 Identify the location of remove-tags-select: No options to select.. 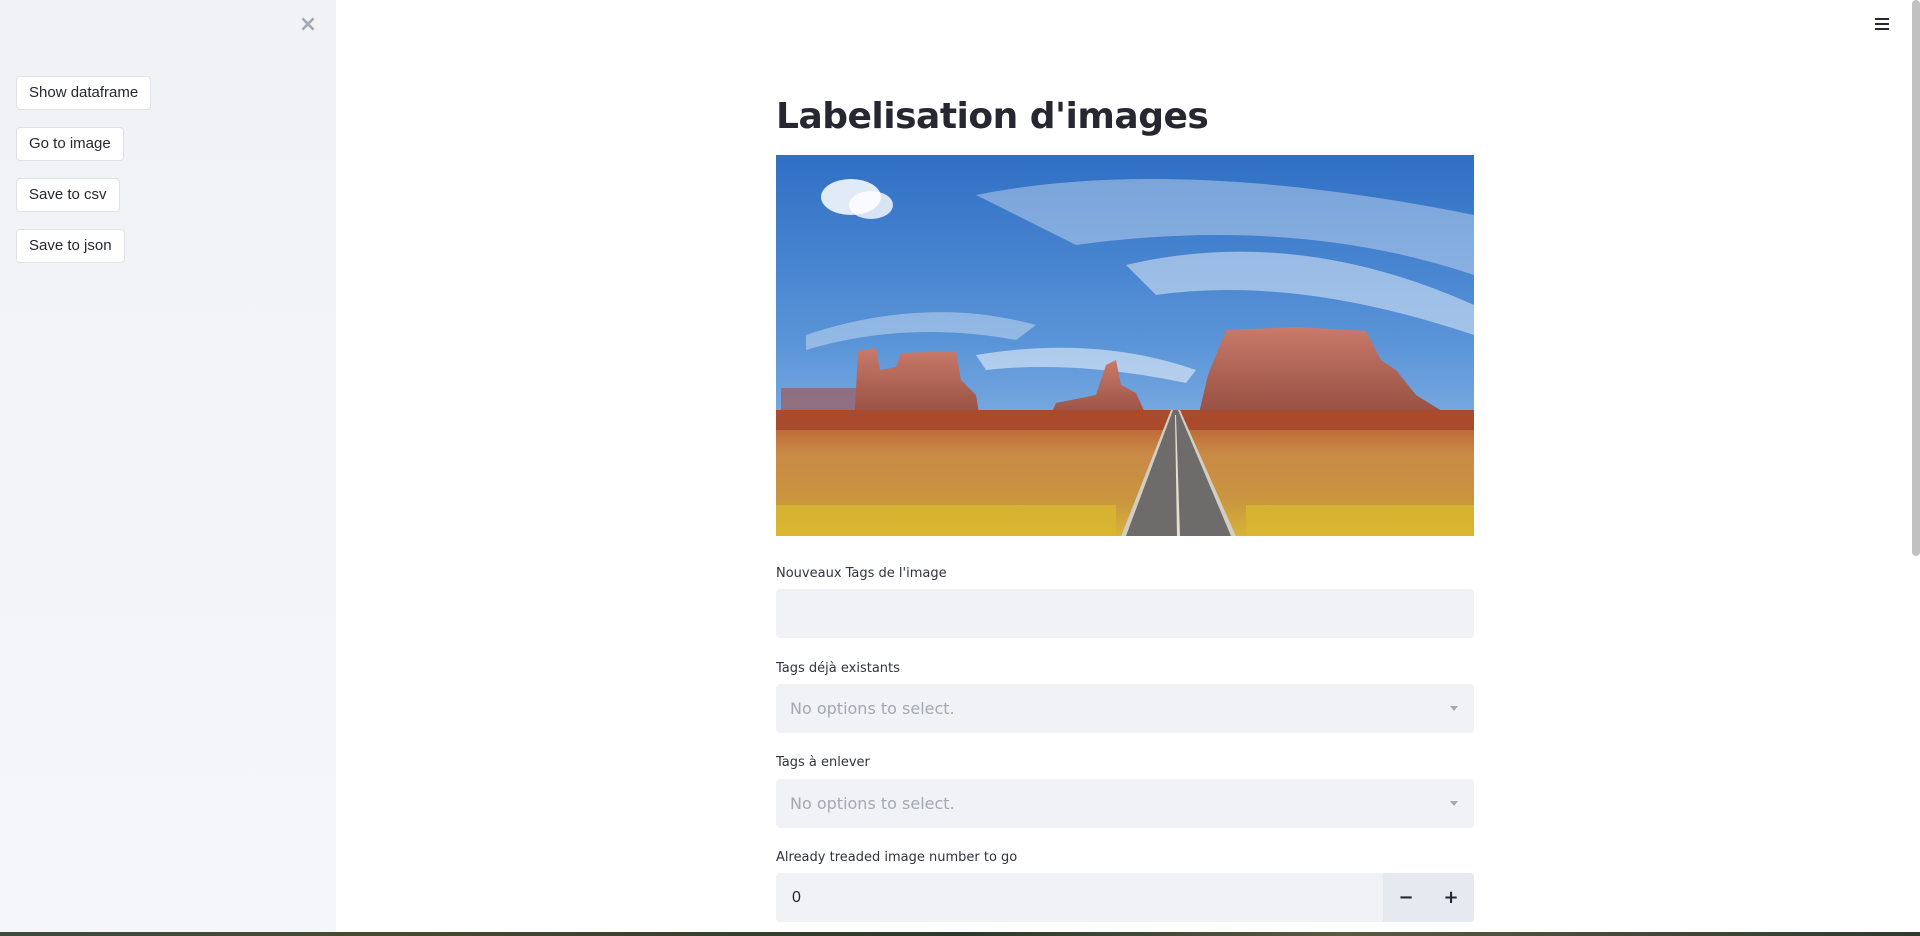
(1125, 803).